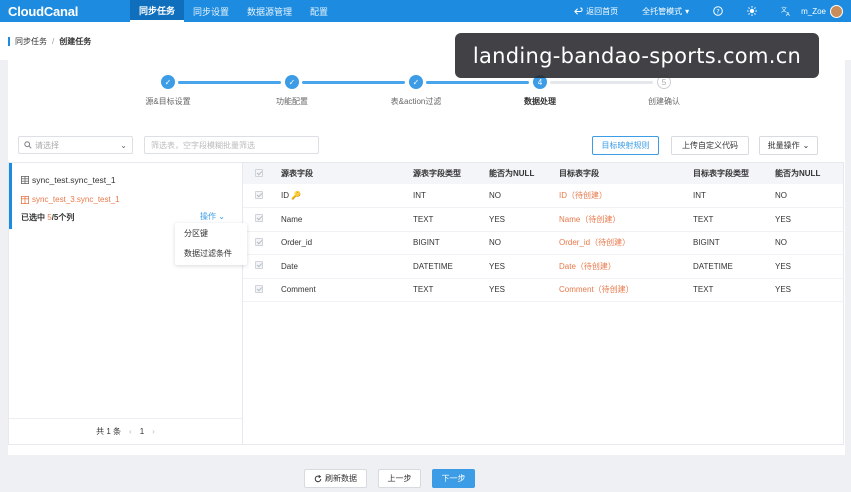 This screenshot has height=492, width=851. What do you see at coordinates (451, 266) in the screenshot?
I see `source-type: DATETIME` at bounding box center [451, 266].